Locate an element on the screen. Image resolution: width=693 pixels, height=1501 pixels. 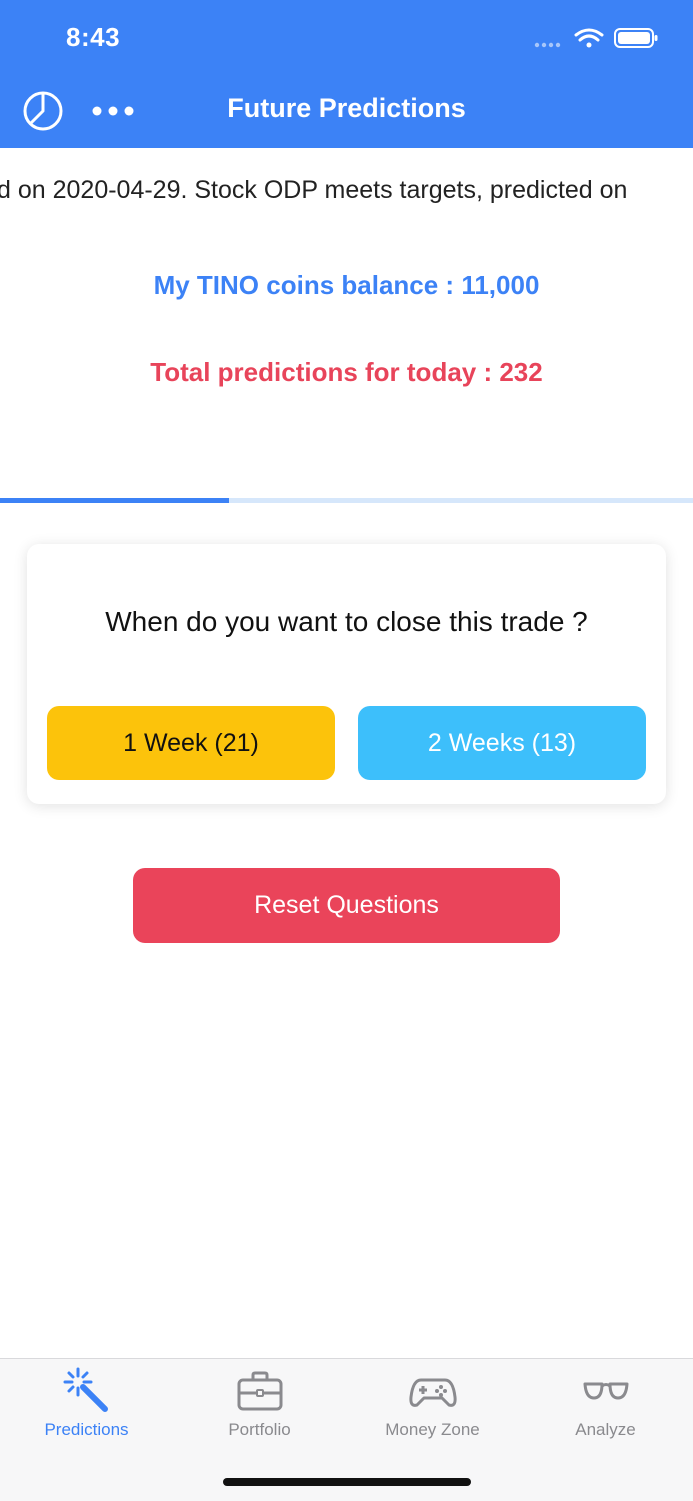
option-1-week-button: 1 Week (21) is located at coordinates (191, 743).